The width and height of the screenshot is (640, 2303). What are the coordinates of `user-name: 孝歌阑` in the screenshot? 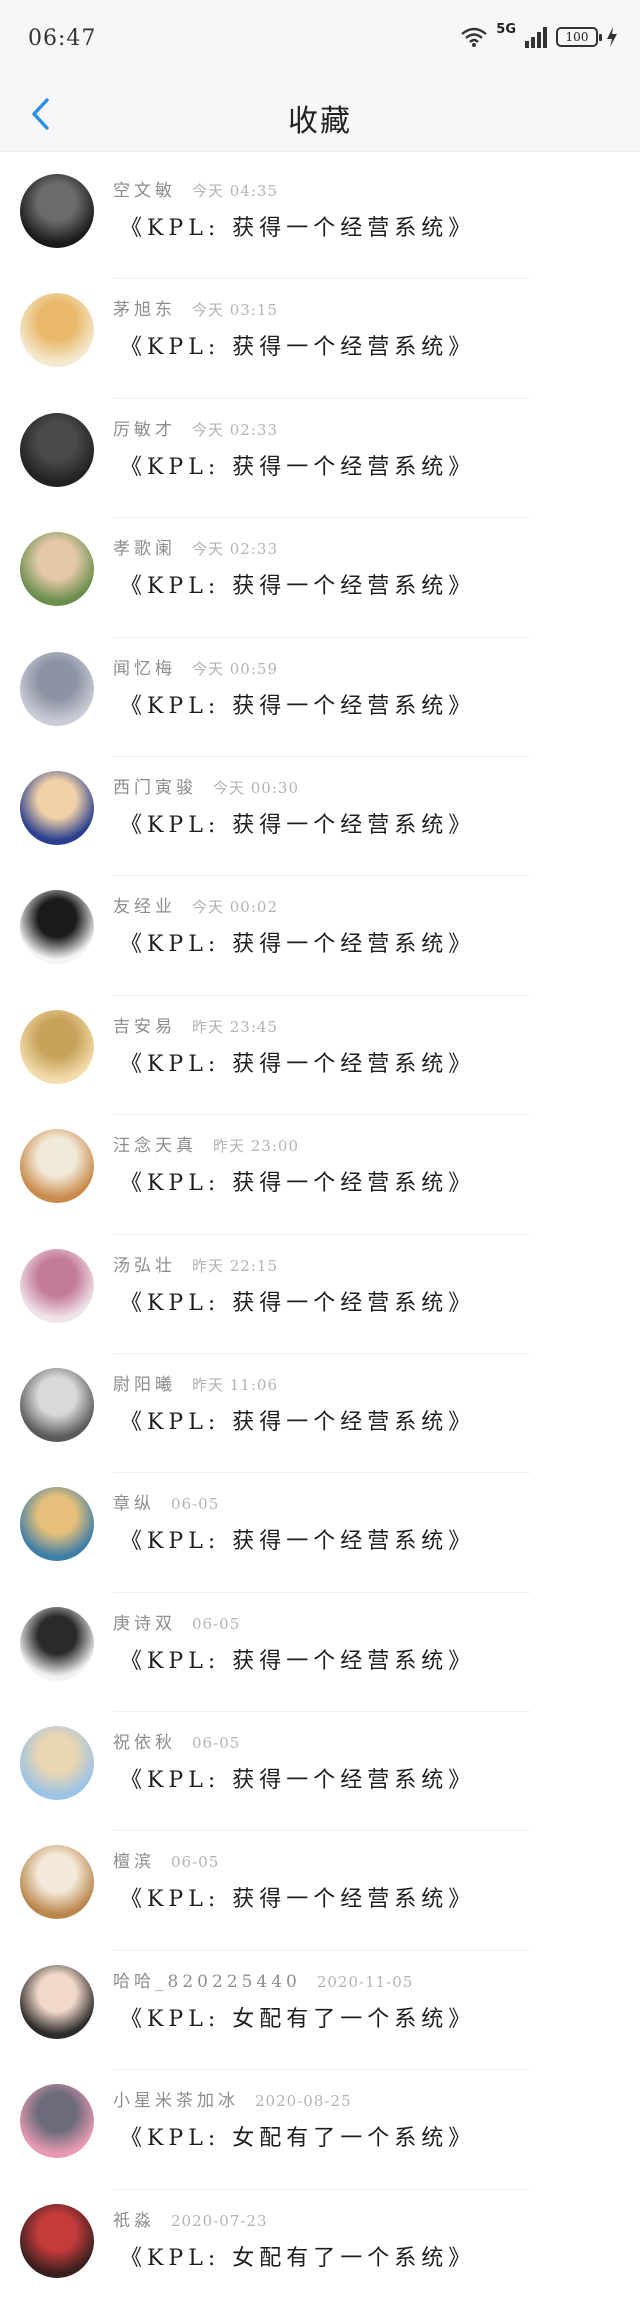 It's located at (144, 549).